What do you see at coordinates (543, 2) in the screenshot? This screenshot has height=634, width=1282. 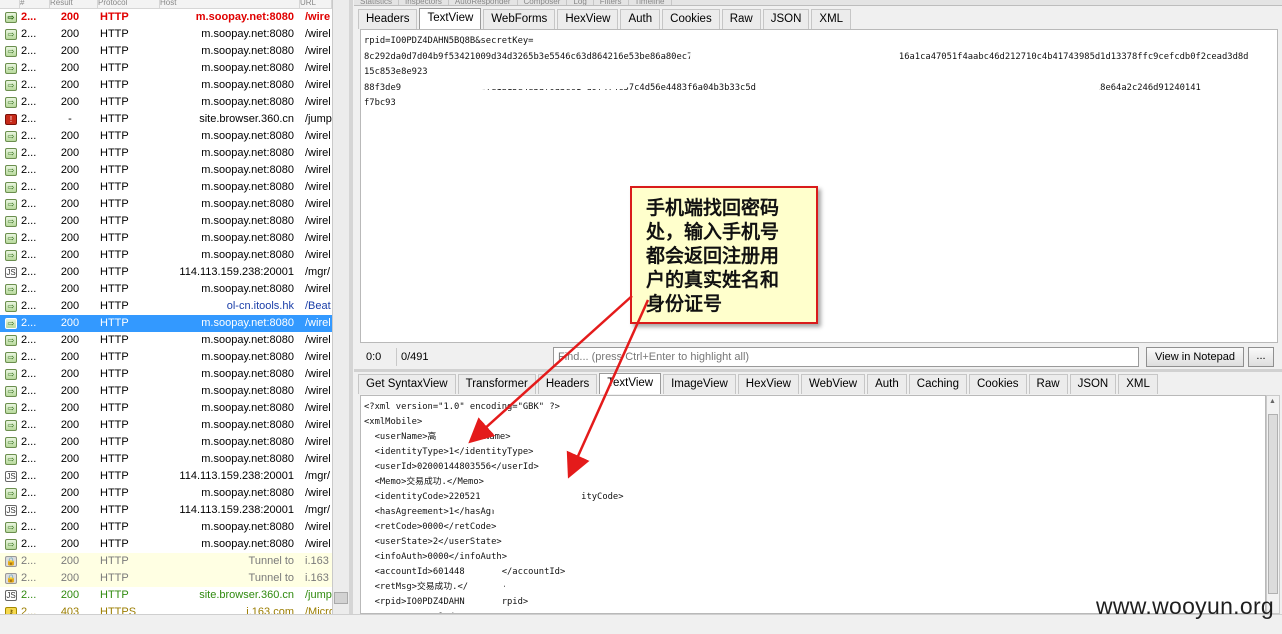 I see `main-tab-composer: Composer` at bounding box center [543, 2].